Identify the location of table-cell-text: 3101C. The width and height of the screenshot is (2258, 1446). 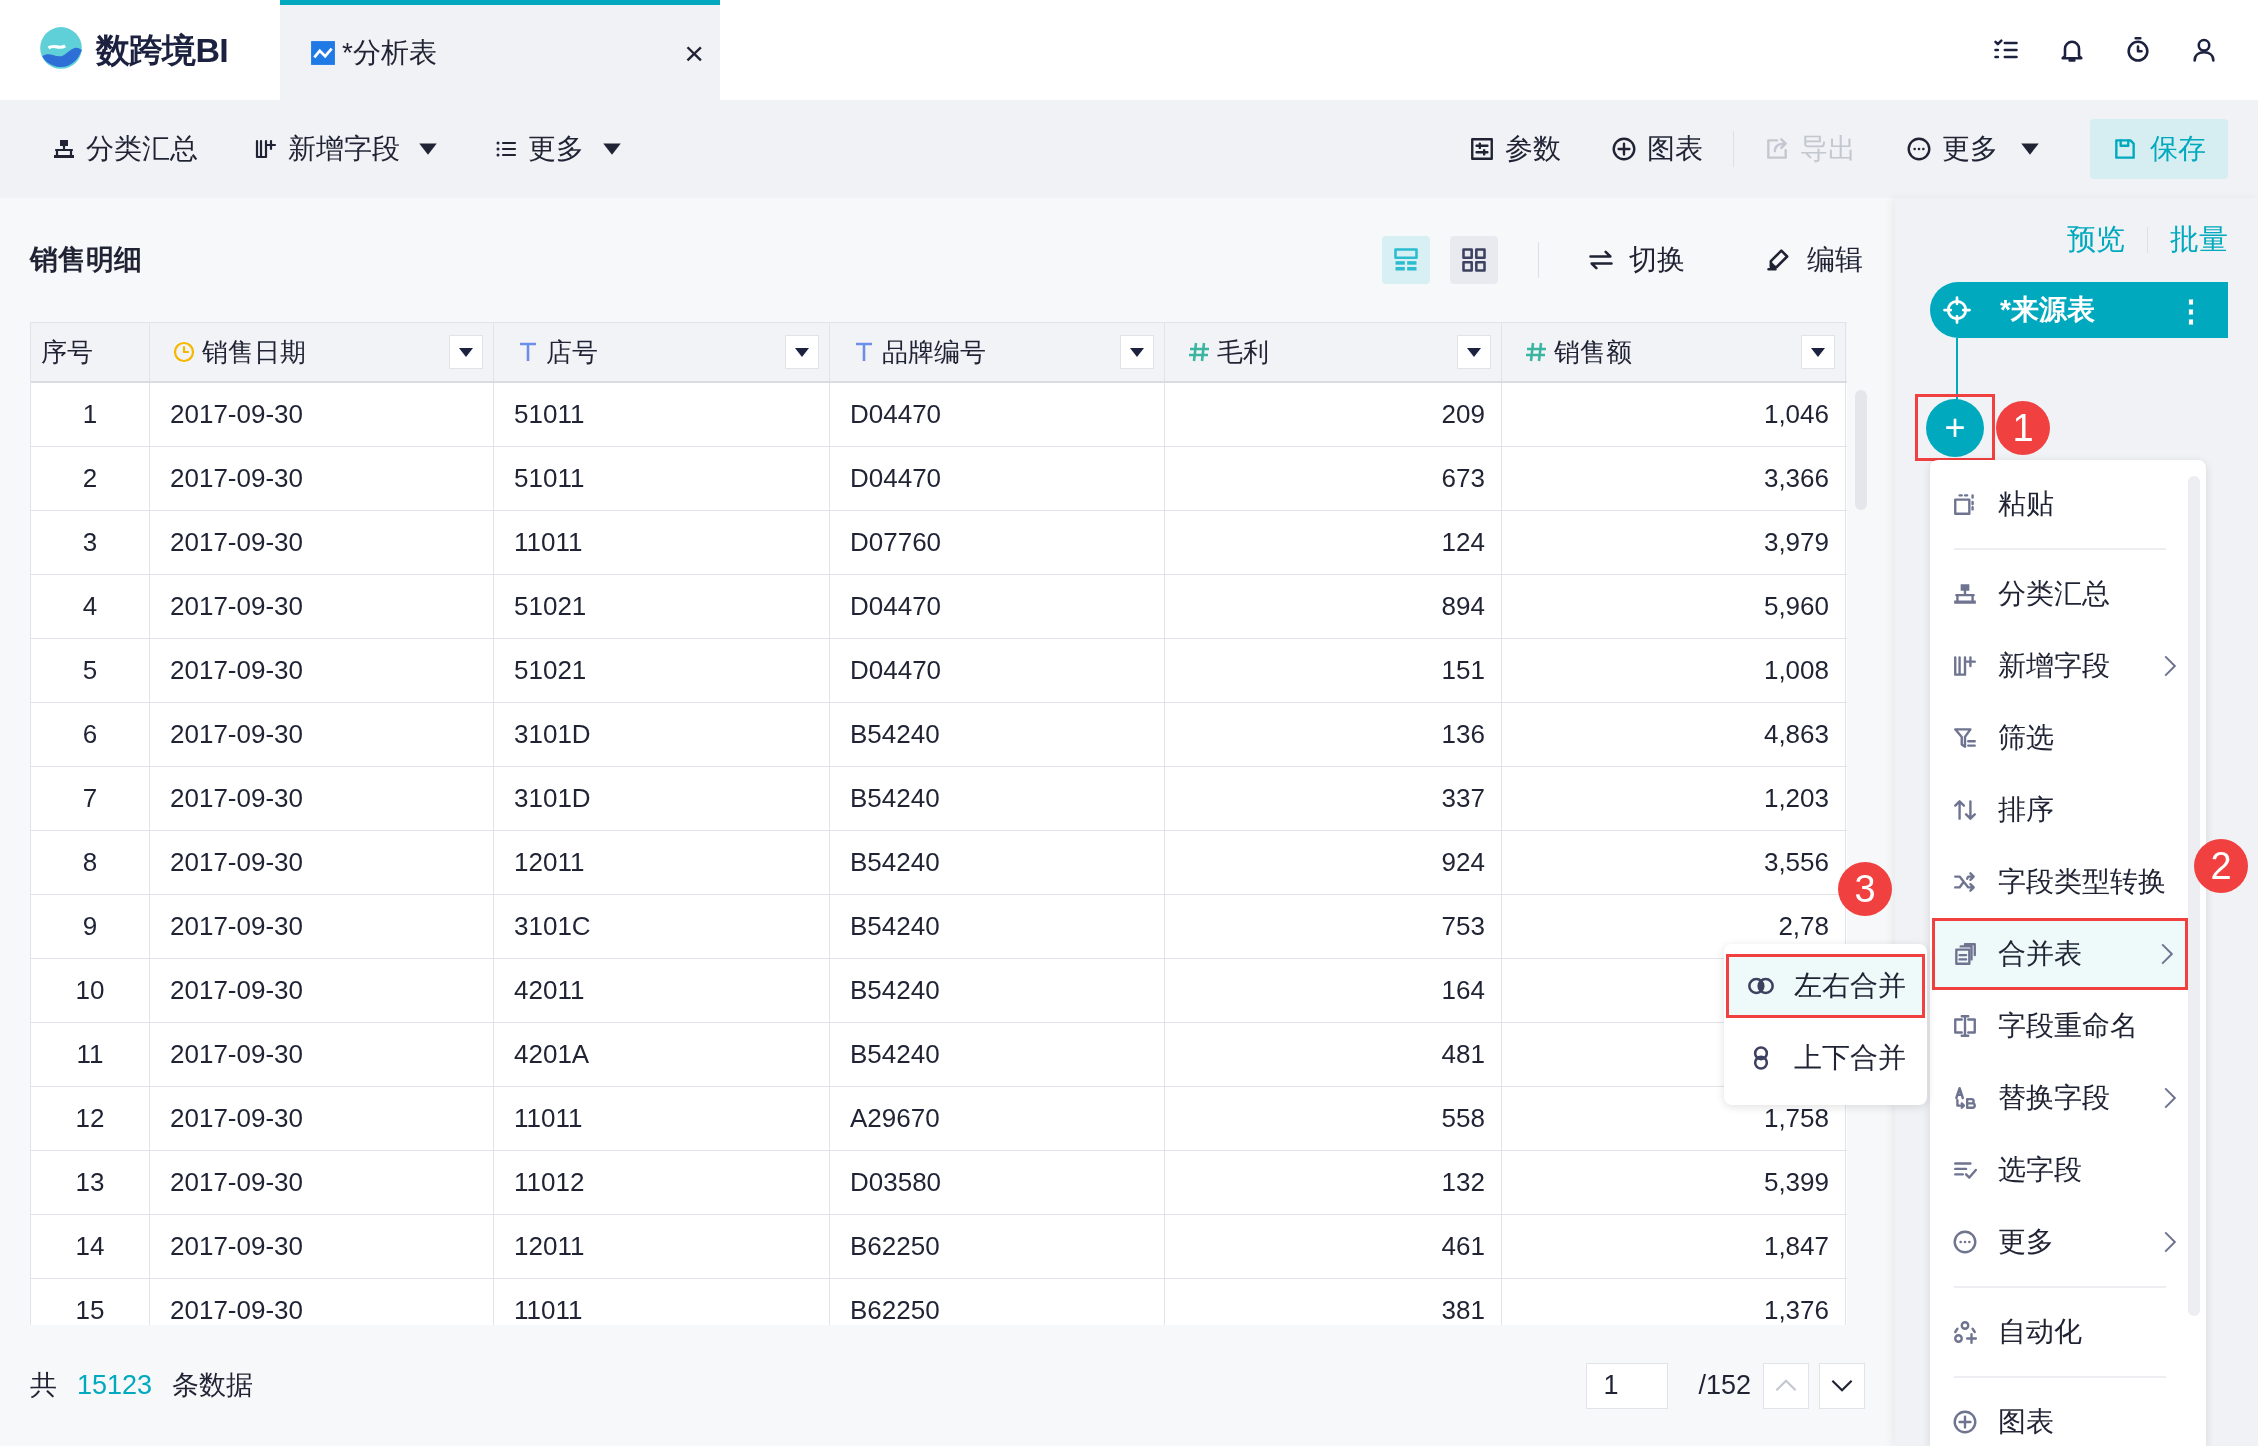
(552, 926).